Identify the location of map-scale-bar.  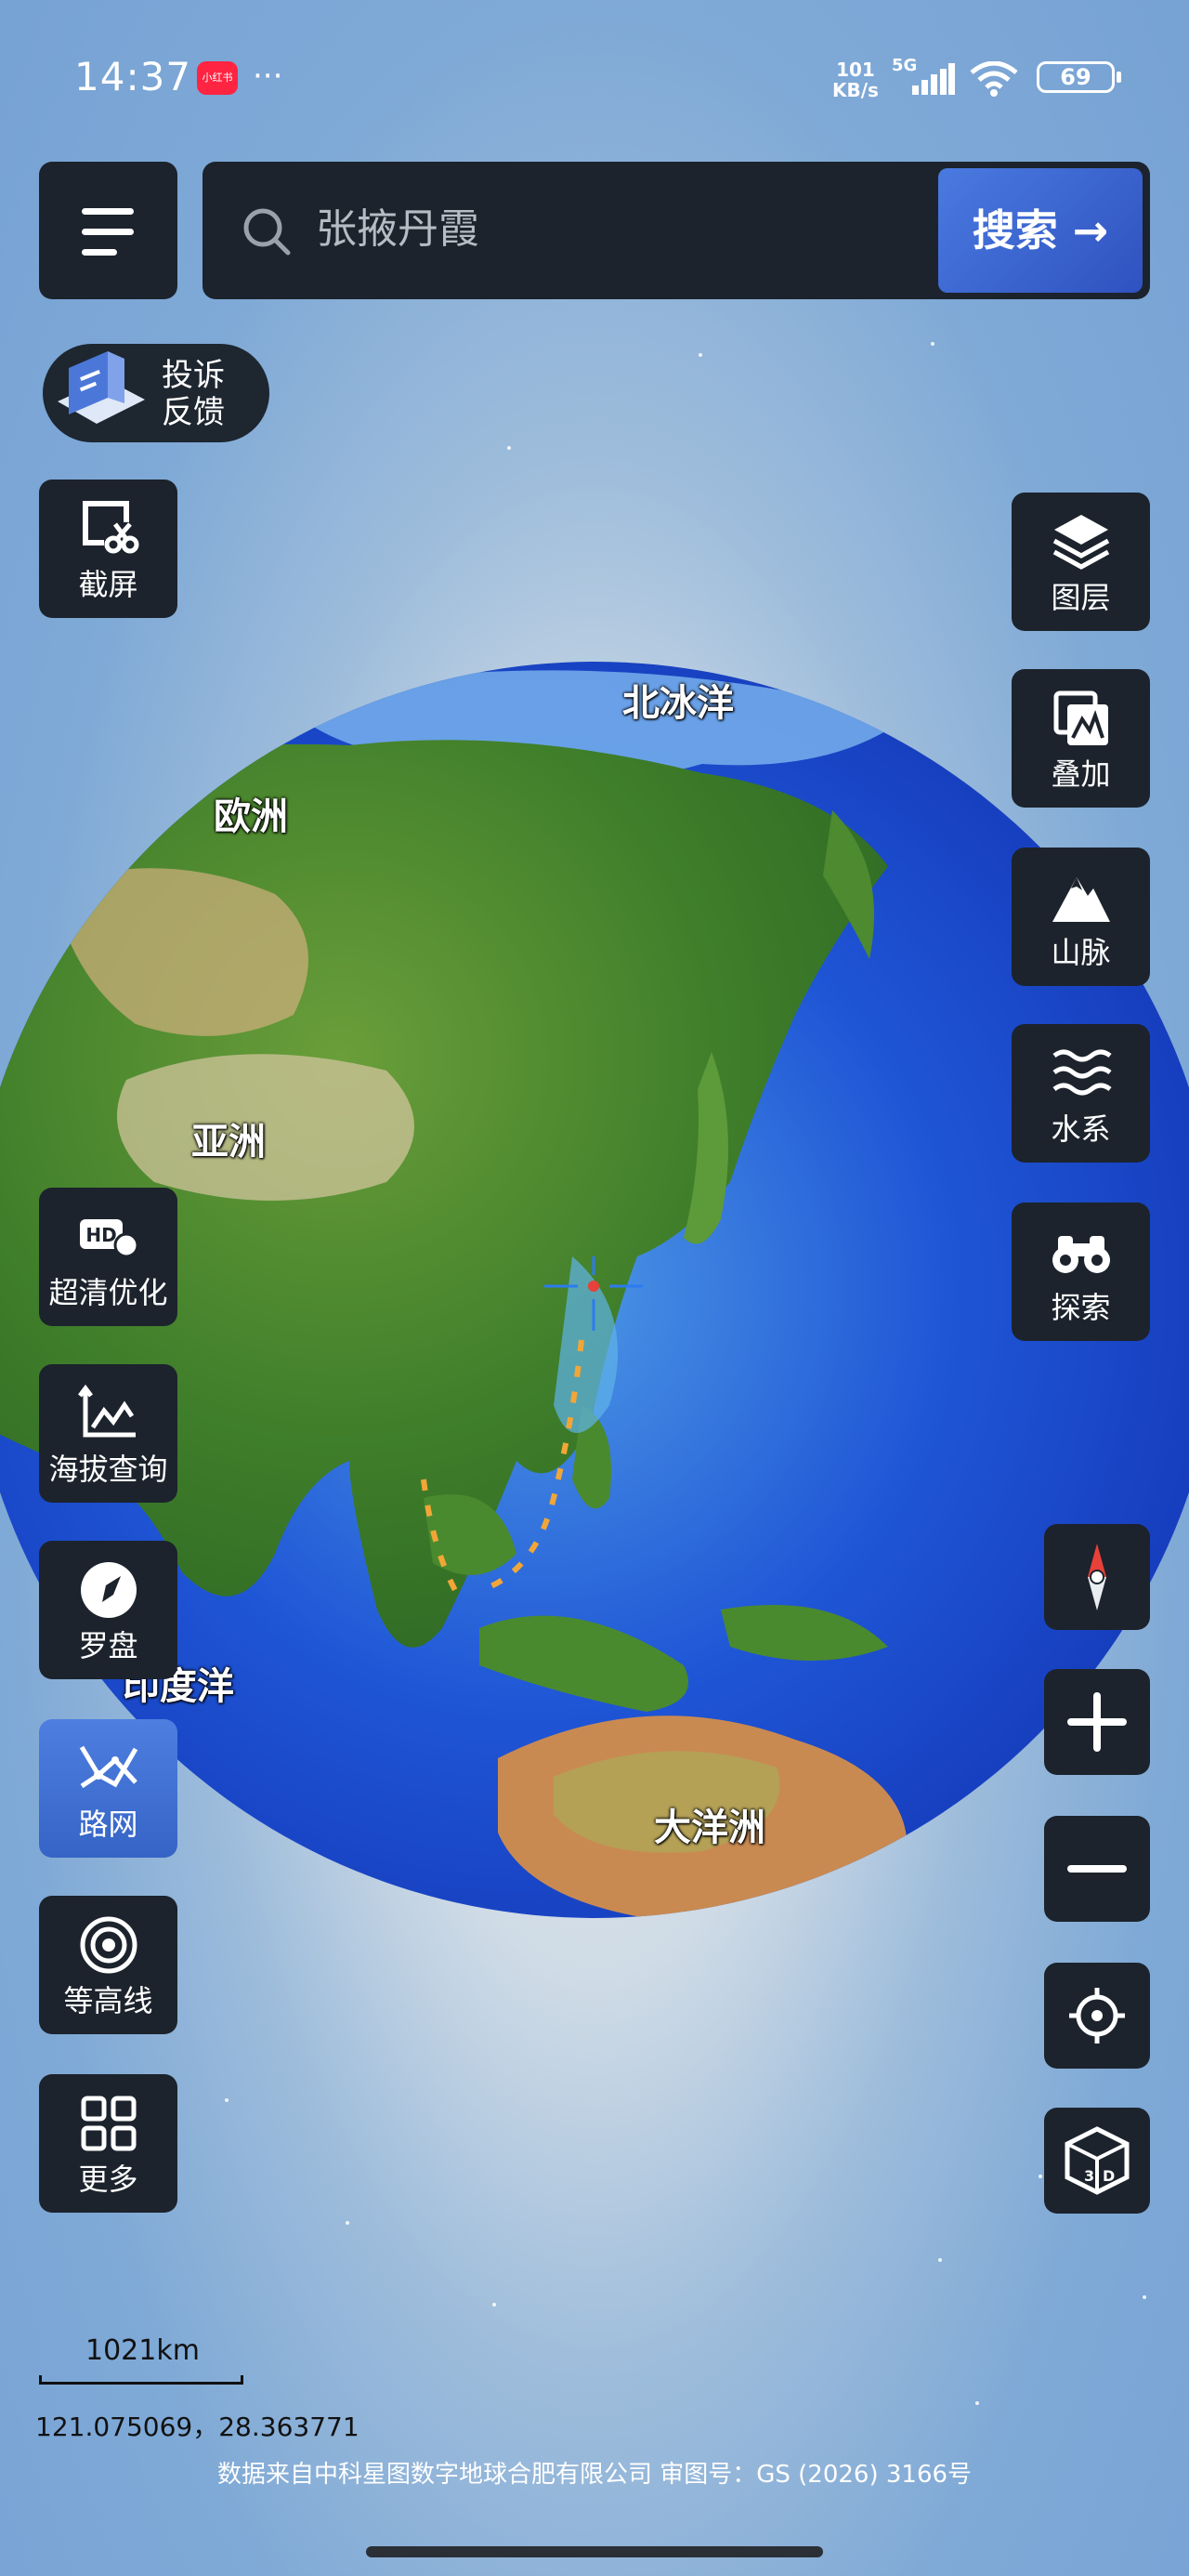
(141, 2380).